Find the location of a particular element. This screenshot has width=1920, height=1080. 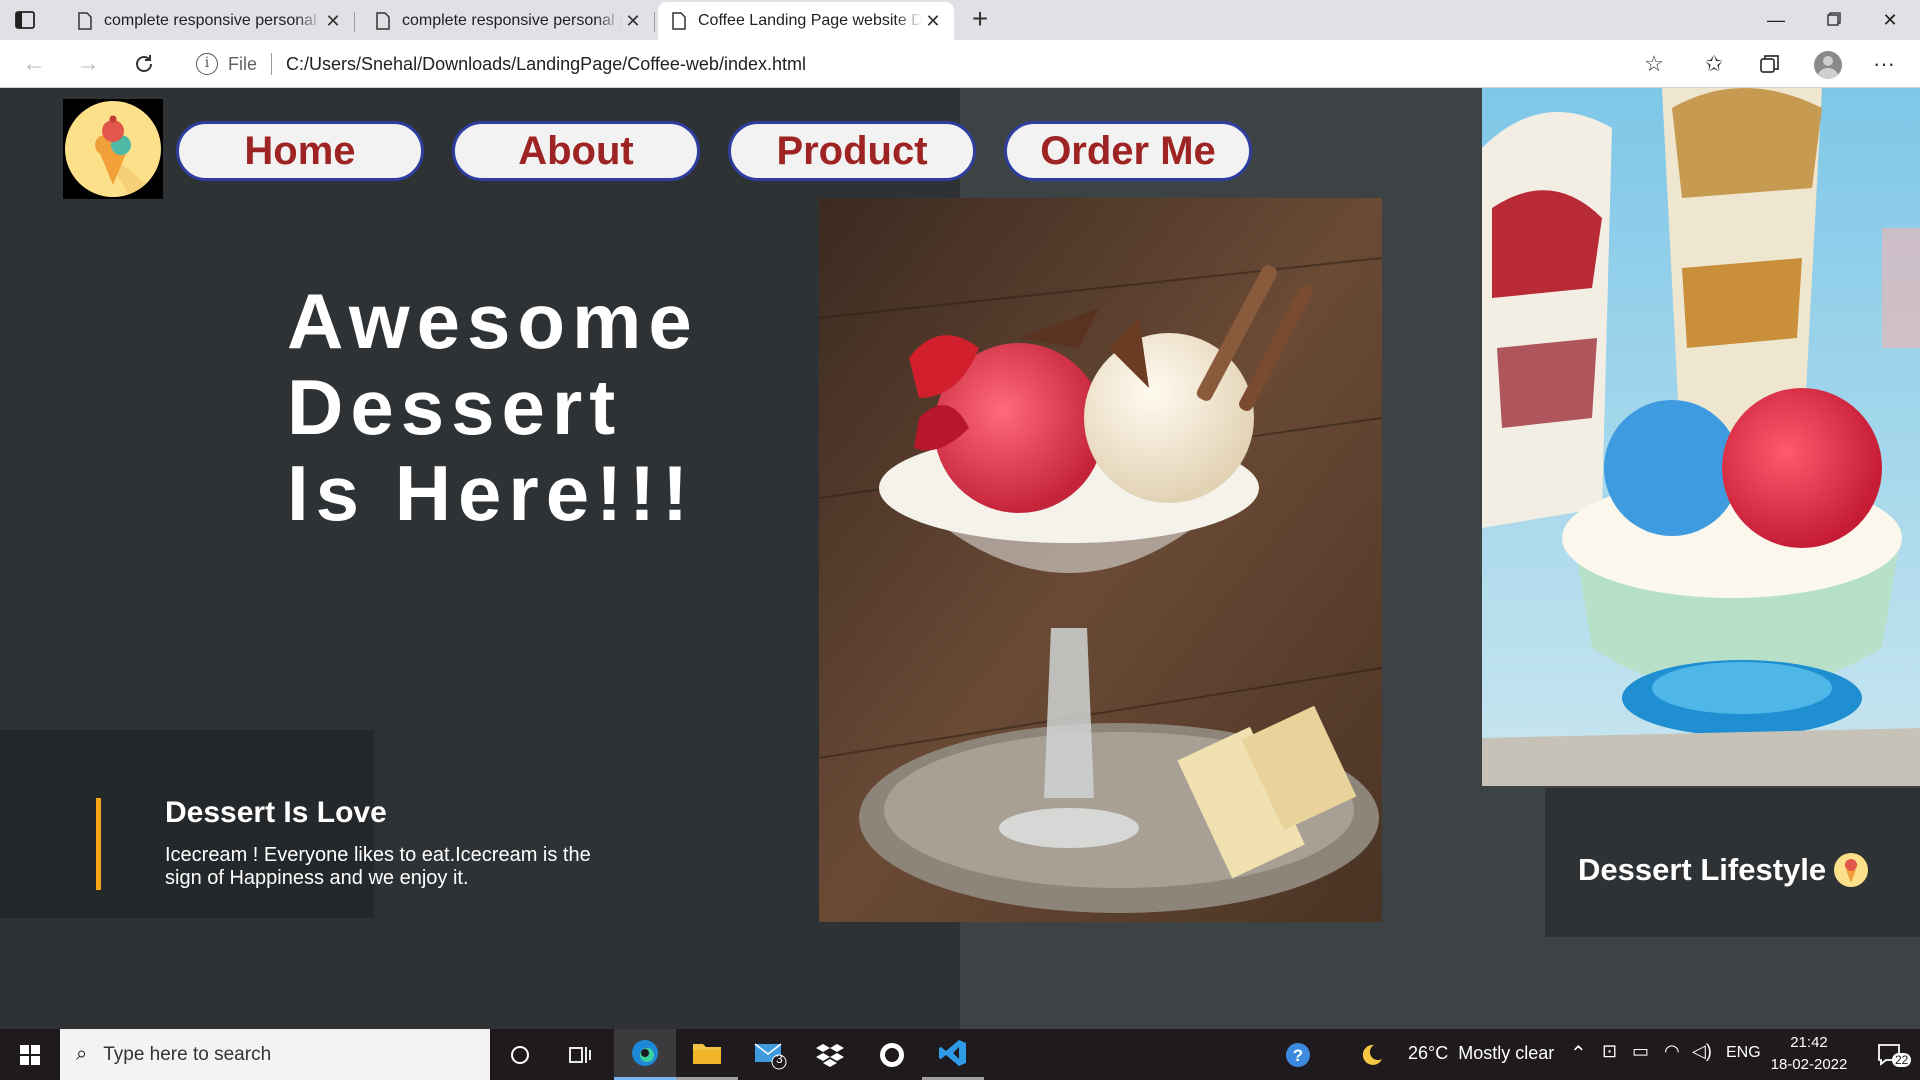

vscode-icon is located at coordinates (953, 1054).